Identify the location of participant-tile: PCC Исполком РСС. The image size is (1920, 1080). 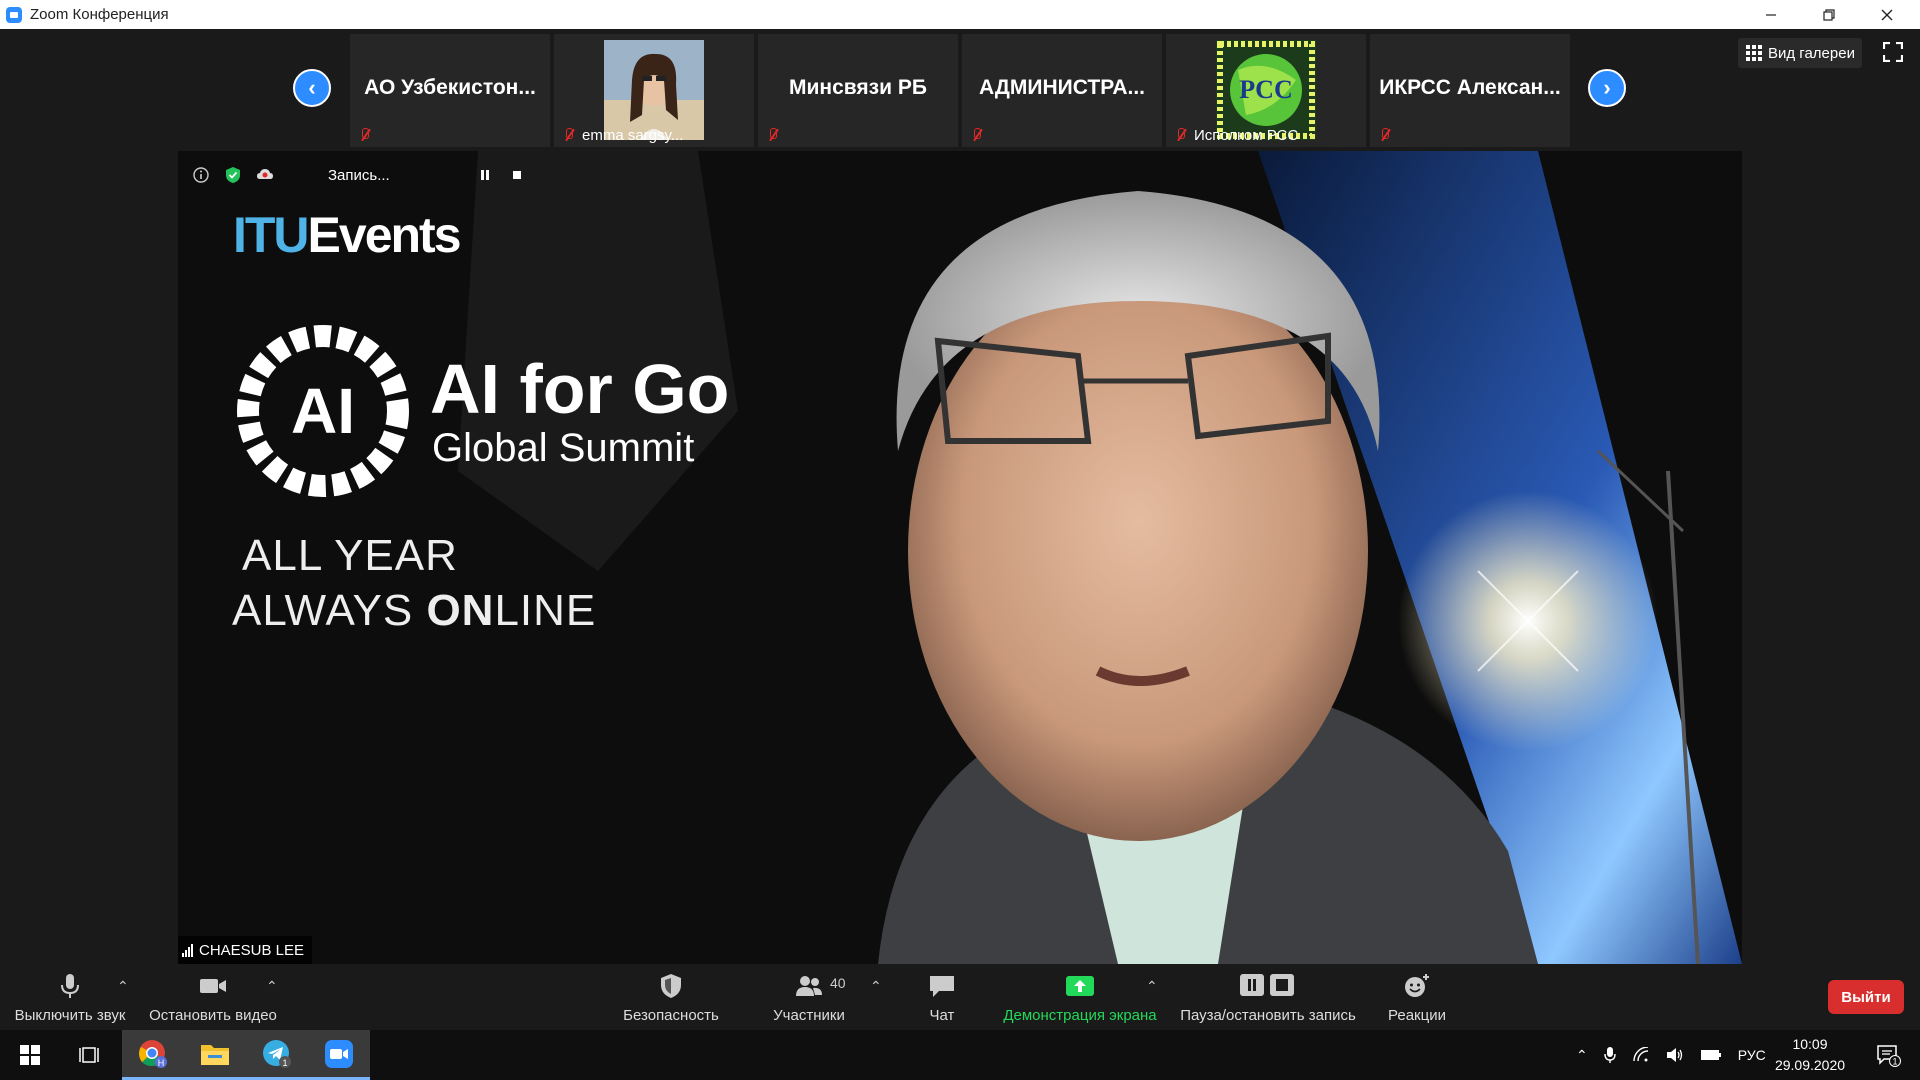
(1266, 90).